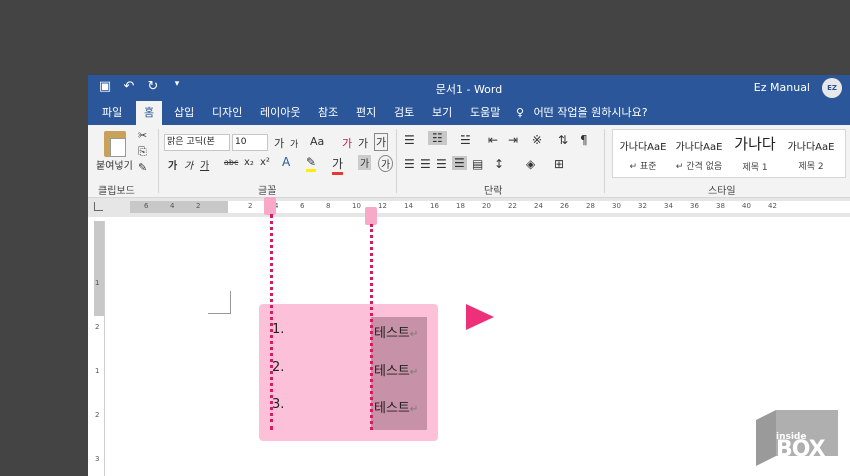  What do you see at coordinates (477, 164) in the screenshot?
I see `distributed-icon: ▤` at bounding box center [477, 164].